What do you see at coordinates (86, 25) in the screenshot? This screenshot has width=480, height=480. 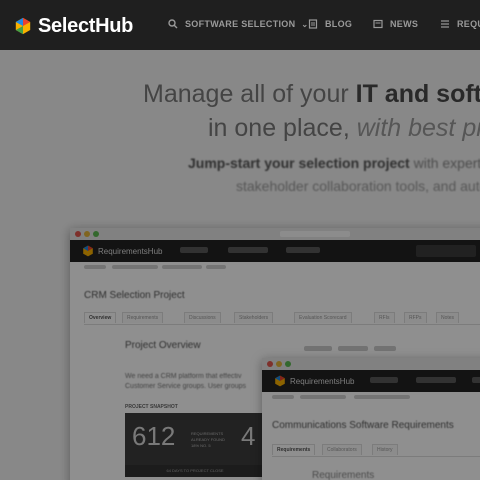 I see `brand-name: SelectHub` at bounding box center [86, 25].